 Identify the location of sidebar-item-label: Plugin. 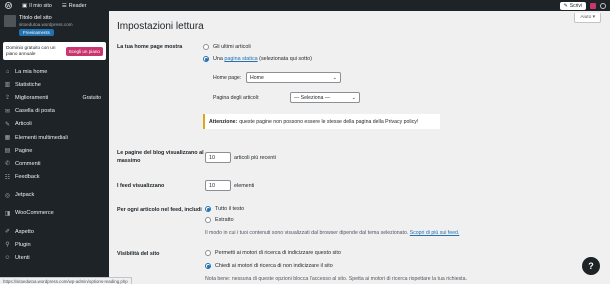
(23, 244).